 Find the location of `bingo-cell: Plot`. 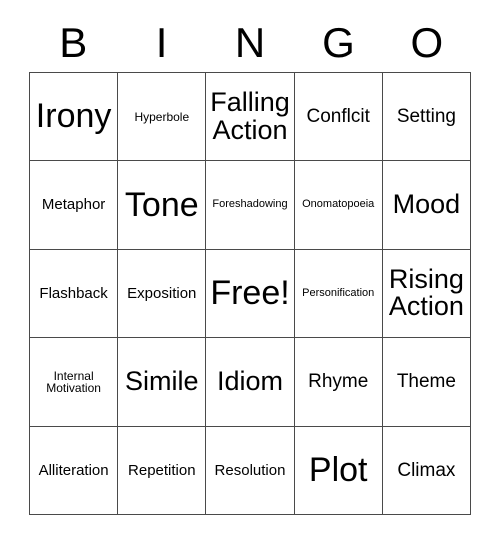

bingo-cell: Plot is located at coordinates (338, 470).